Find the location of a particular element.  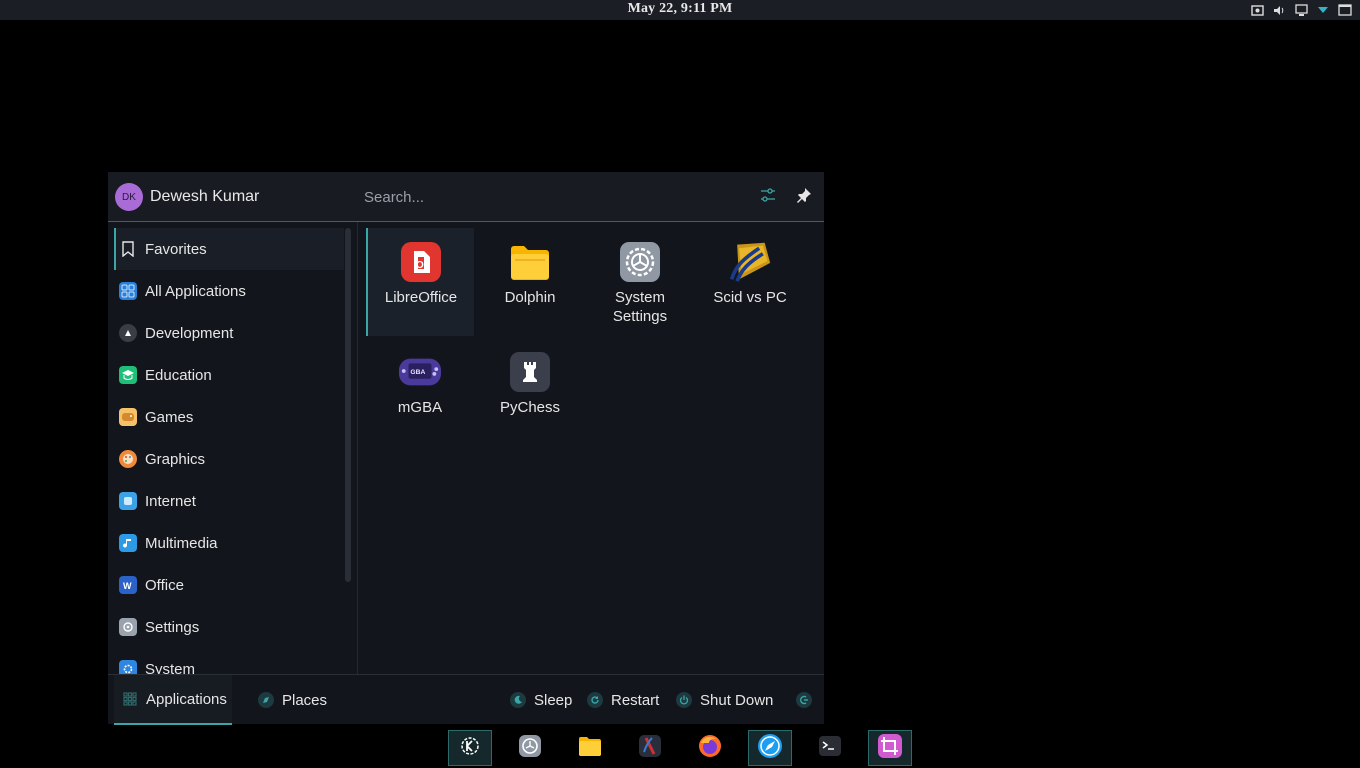

app-label: Scid vs PC is located at coordinates (750, 297).